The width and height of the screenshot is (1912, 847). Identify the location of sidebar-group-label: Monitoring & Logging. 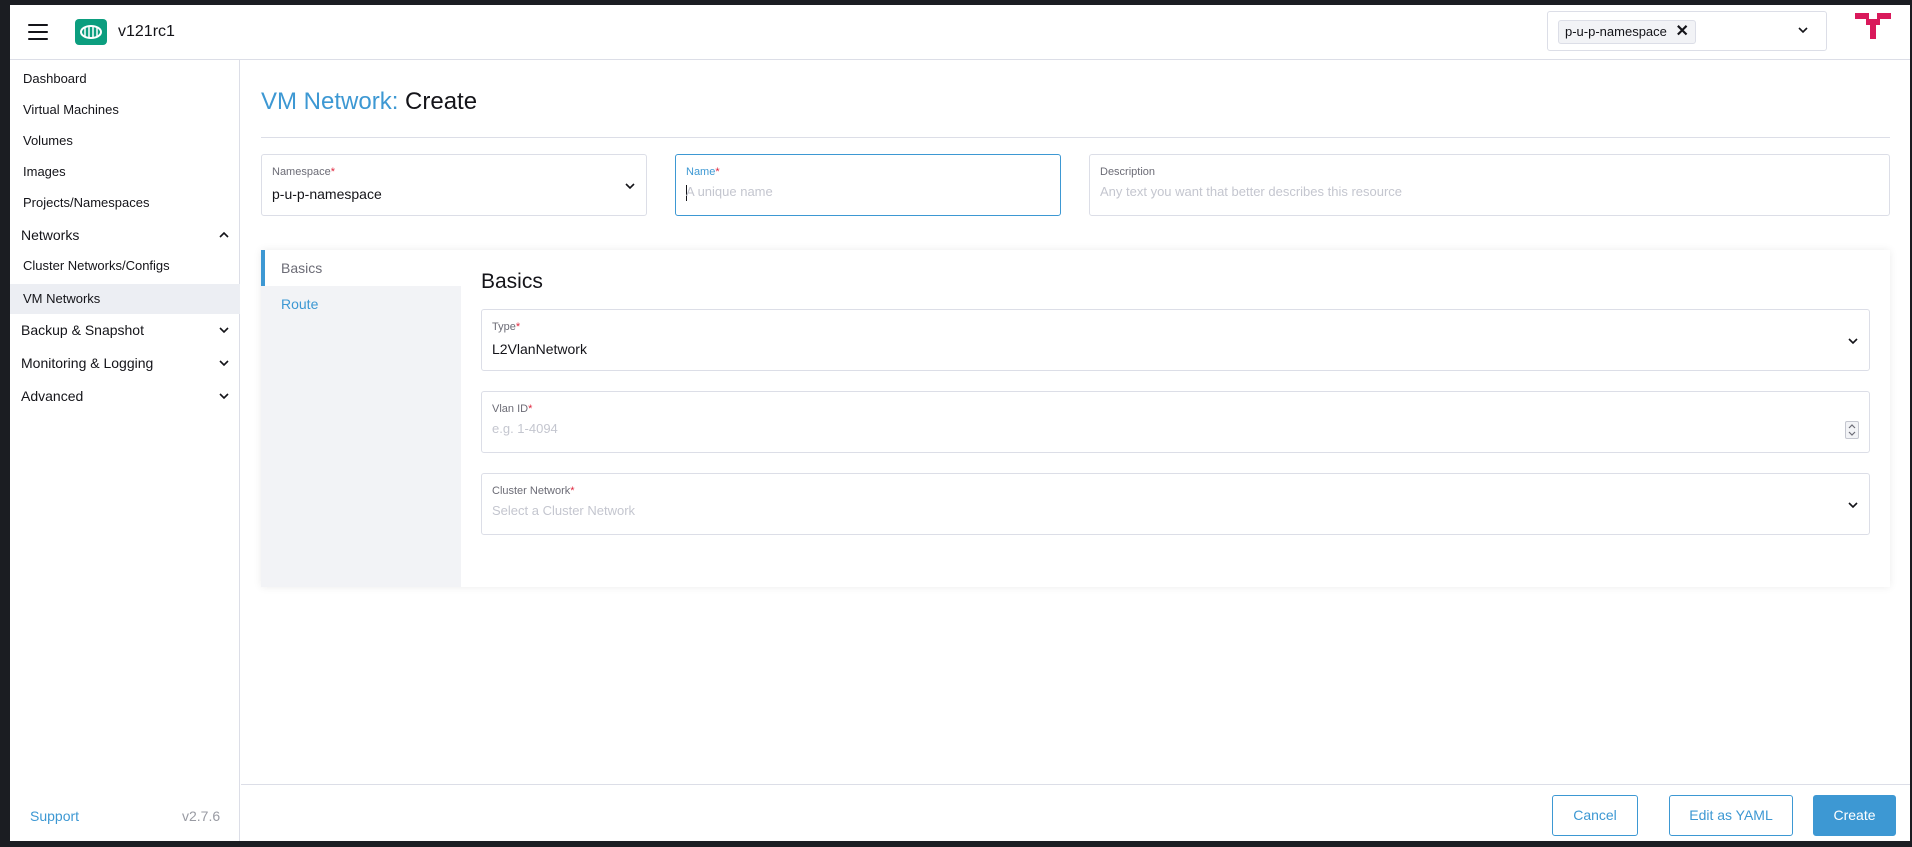
(87, 363).